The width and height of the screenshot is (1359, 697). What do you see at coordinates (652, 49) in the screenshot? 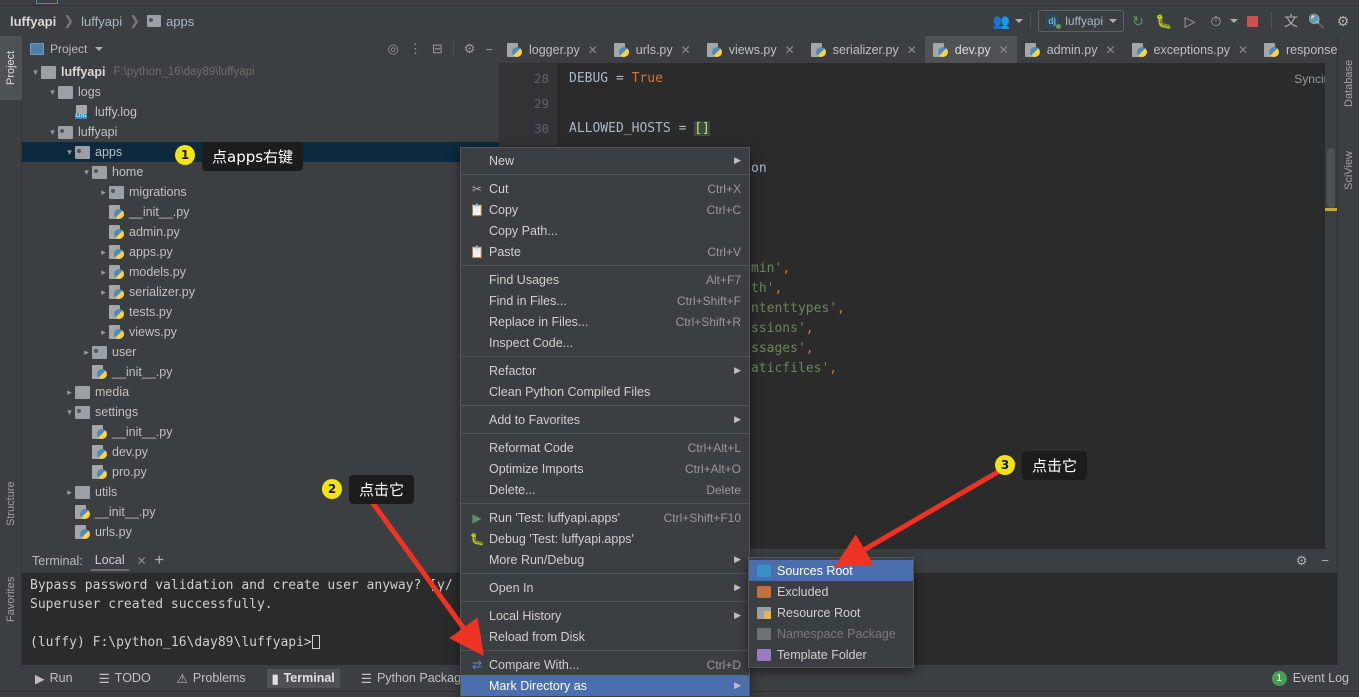
I see `editor-tab-urls-py: urls.py ✕` at bounding box center [652, 49].